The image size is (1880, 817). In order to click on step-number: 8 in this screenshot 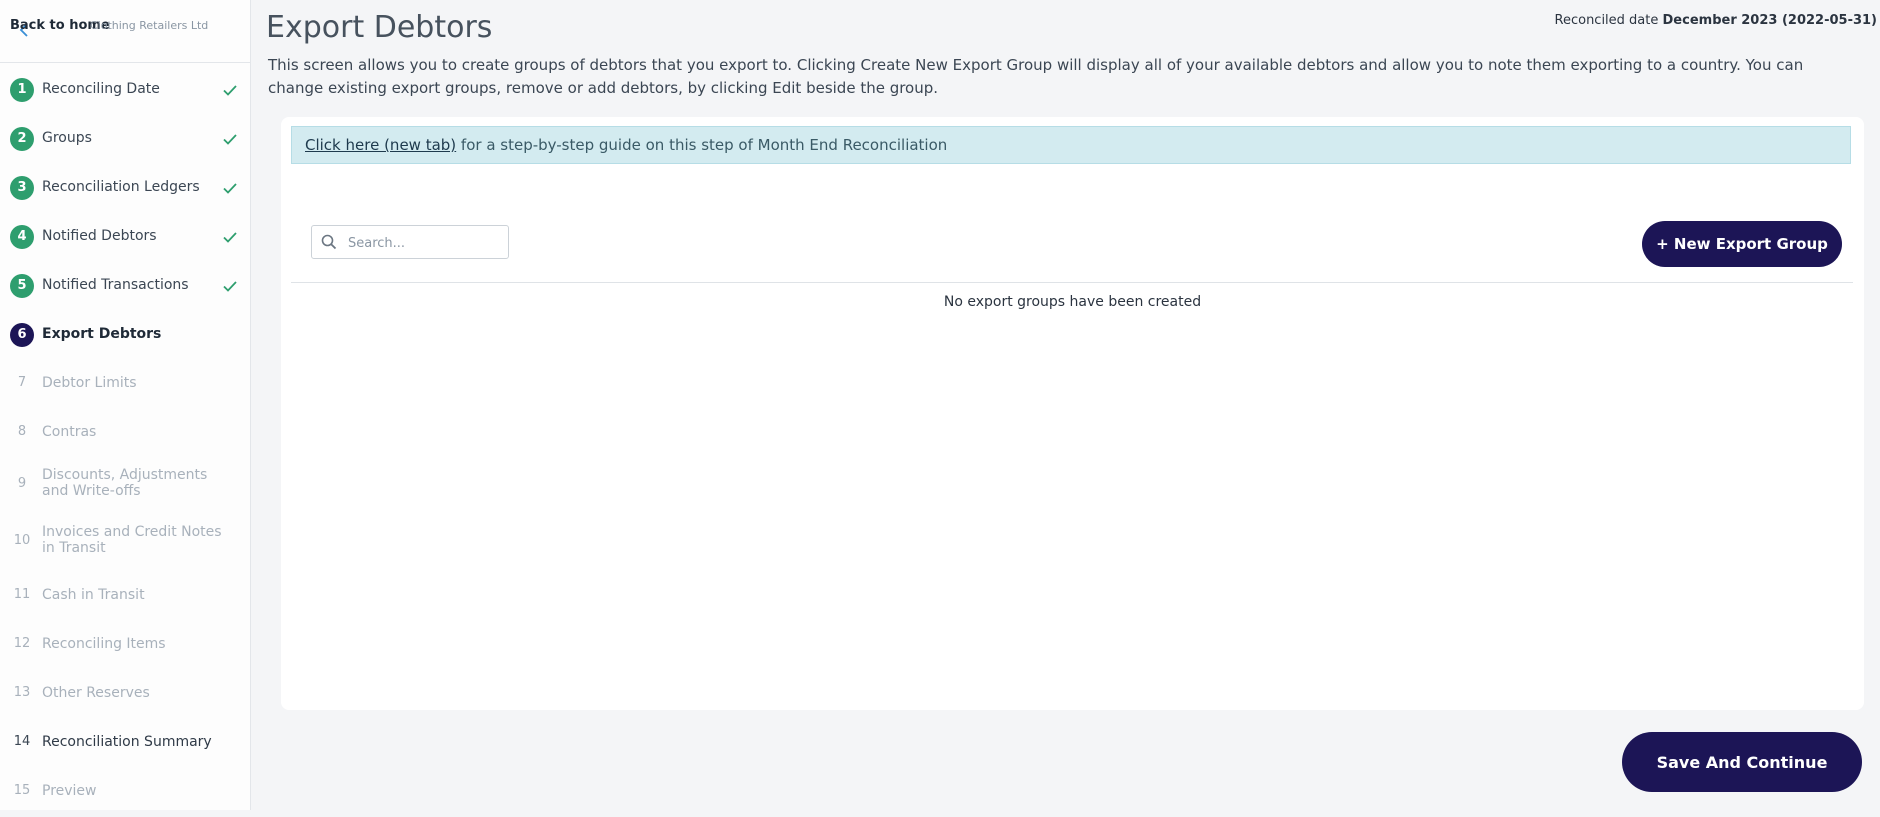, I will do `click(22, 431)`.